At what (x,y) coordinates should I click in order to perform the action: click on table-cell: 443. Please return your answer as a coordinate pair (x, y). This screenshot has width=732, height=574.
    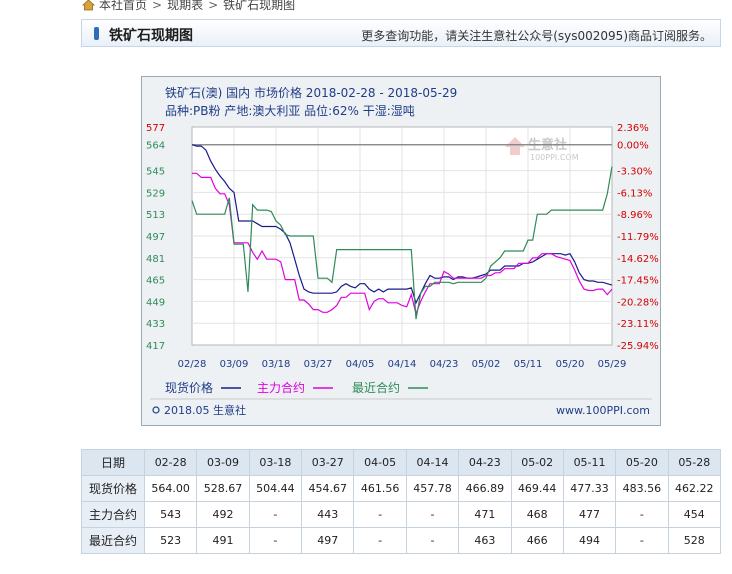
    Looking at the image, I should click on (328, 514).